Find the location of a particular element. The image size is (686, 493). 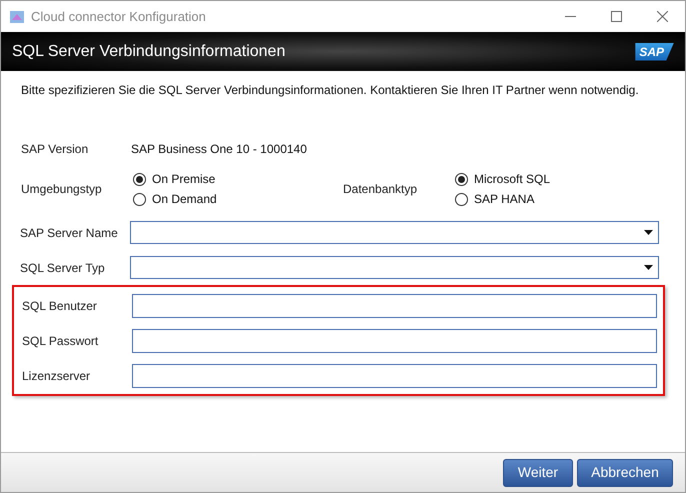

field-label: Lizenzserver is located at coordinates (57, 376).